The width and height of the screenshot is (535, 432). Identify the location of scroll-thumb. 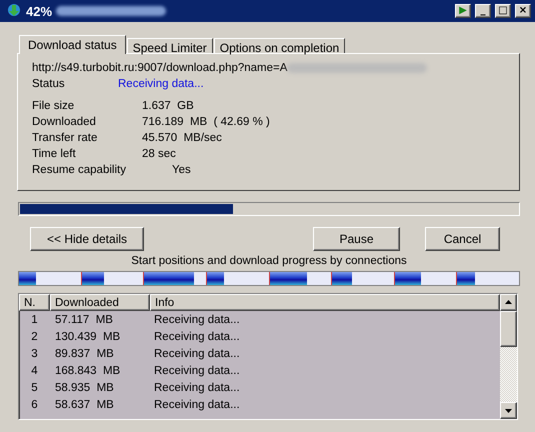
(508, 329).